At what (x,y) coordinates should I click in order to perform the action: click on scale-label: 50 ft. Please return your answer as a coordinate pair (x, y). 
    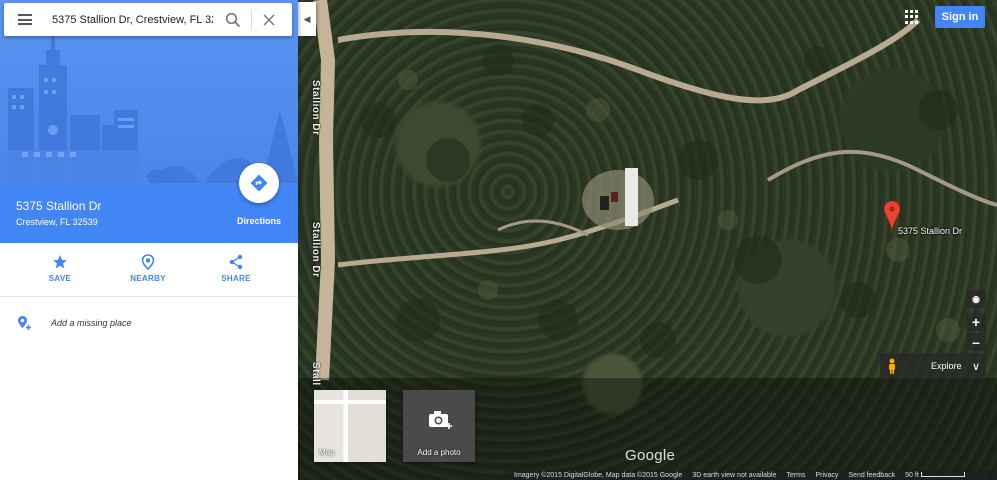
    Looking at the image, I should click on (912, 475).